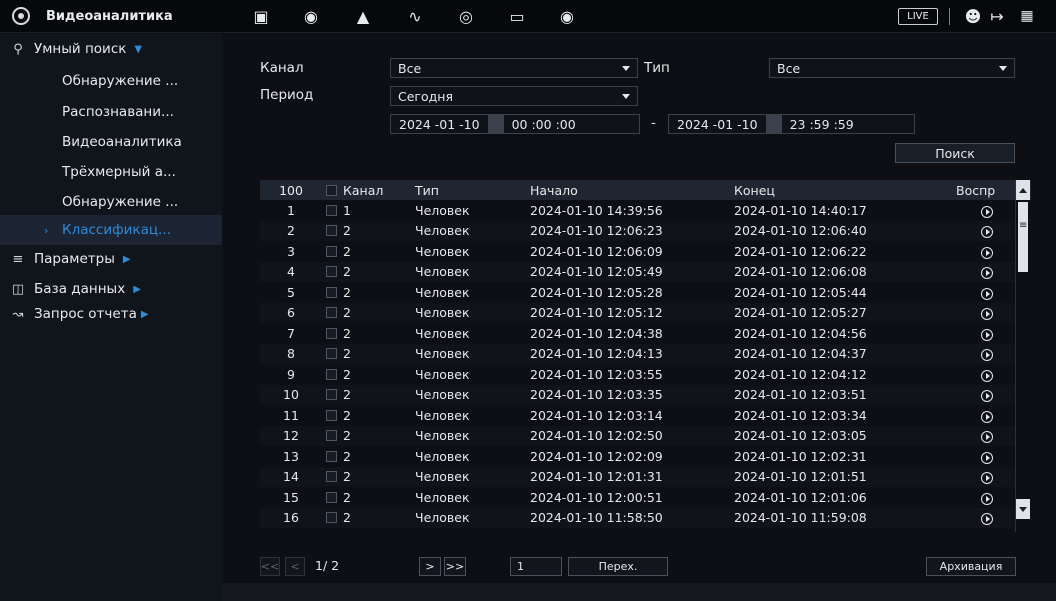 Image resolution: width=1056 pixels, height=601 pixels. Describe the element at coordinates (1023, 237) in the screenshot. I see `scroll-thumb` at that location.